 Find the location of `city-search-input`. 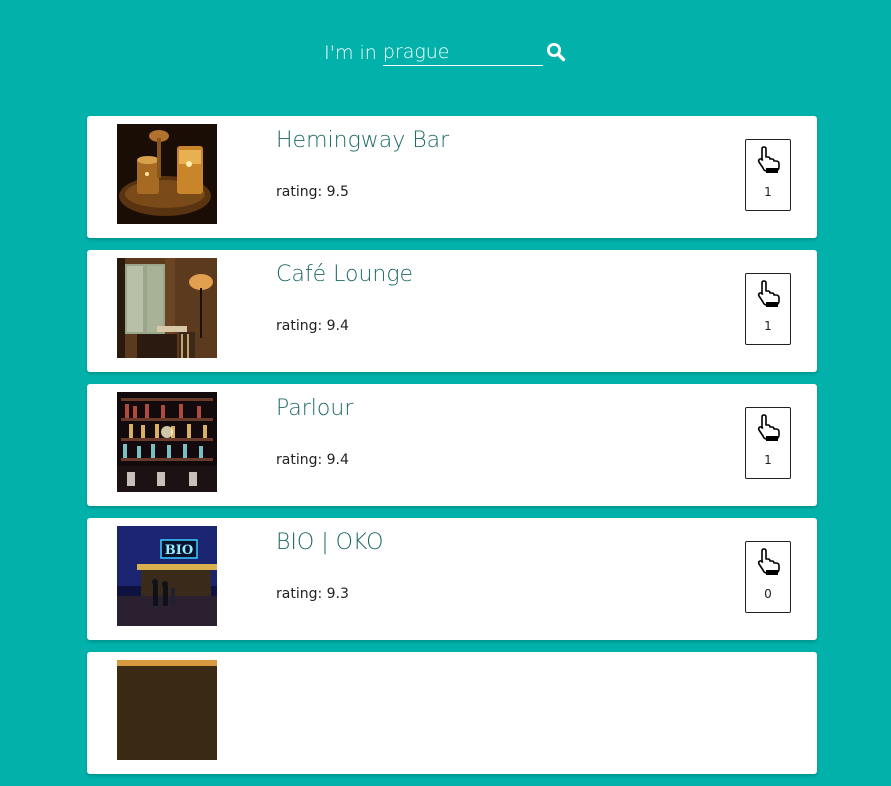

city-search-input is located at coordinates (462, 52).